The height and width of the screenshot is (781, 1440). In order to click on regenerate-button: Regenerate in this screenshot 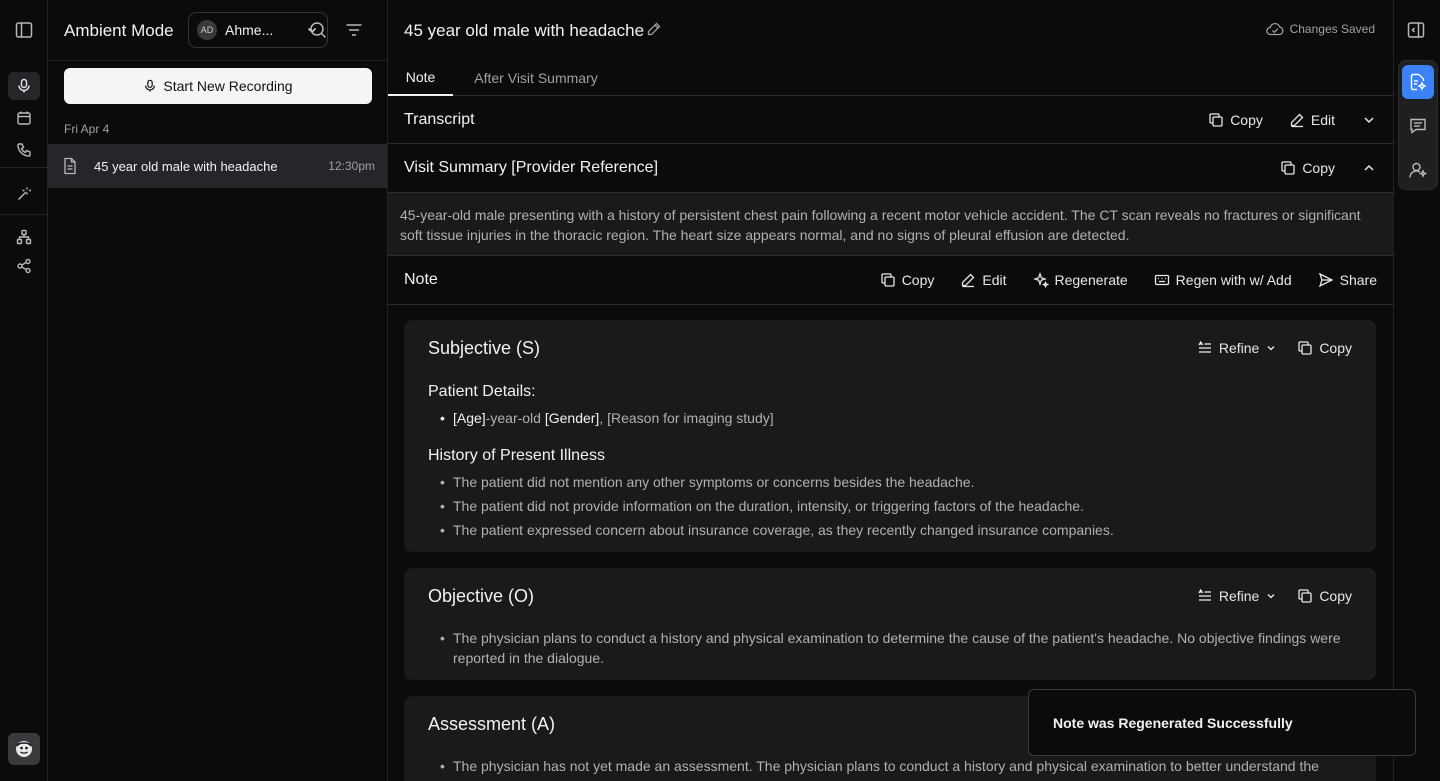, I will do `click(1080, 280)`.